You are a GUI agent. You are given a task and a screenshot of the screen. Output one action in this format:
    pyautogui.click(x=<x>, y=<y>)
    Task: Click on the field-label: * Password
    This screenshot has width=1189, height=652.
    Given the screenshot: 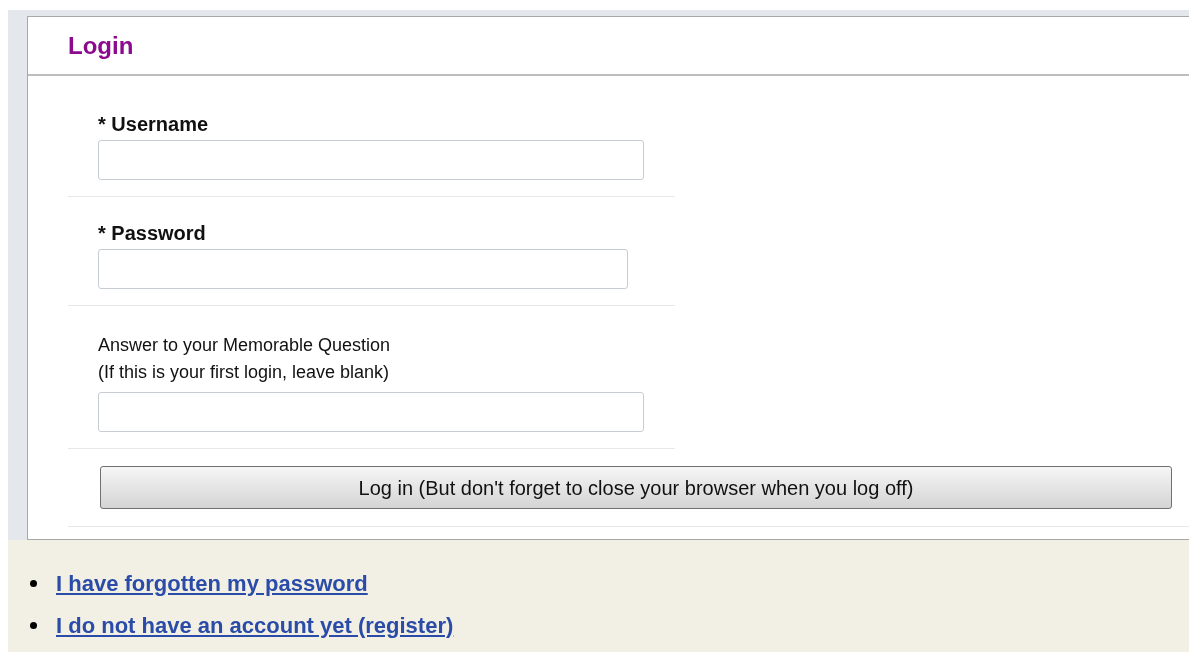 What is the action you would take?
    pyautogui.click(x=152, y=233)
    